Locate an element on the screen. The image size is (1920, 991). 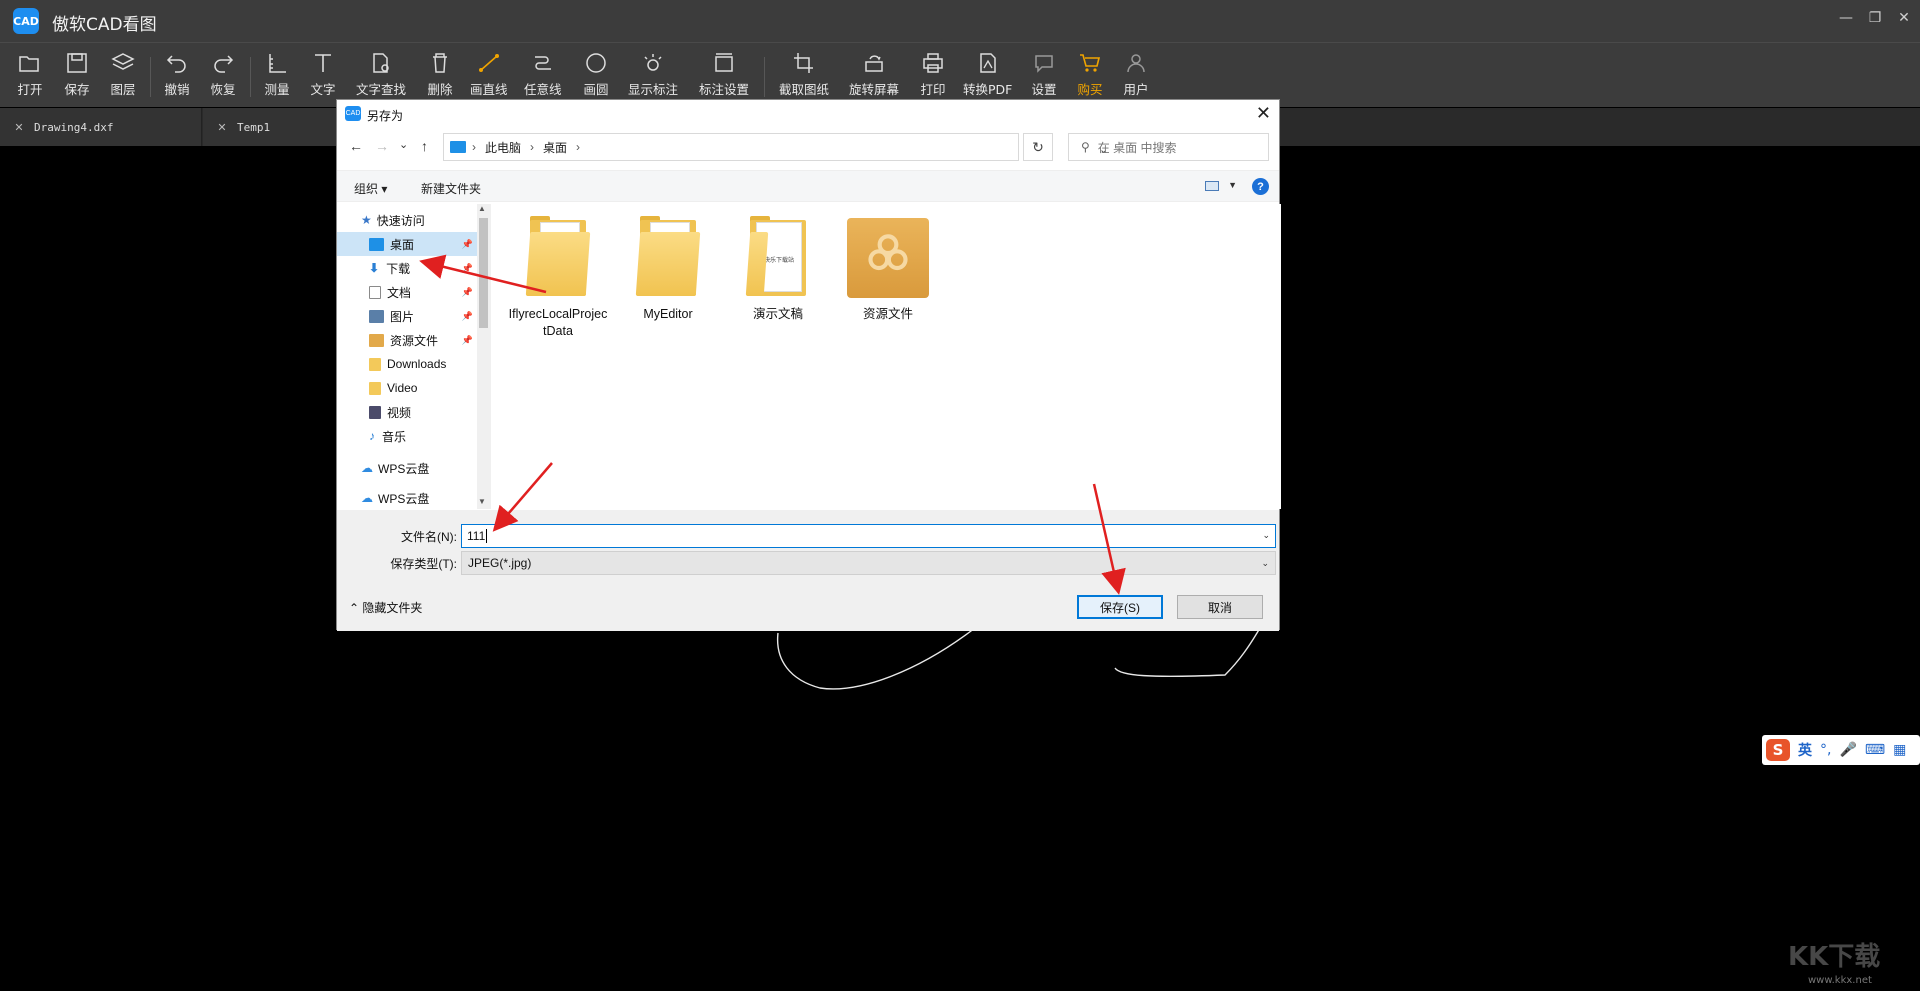
chevron-down-icon: ▼ is located at coordinates (1232, 185).